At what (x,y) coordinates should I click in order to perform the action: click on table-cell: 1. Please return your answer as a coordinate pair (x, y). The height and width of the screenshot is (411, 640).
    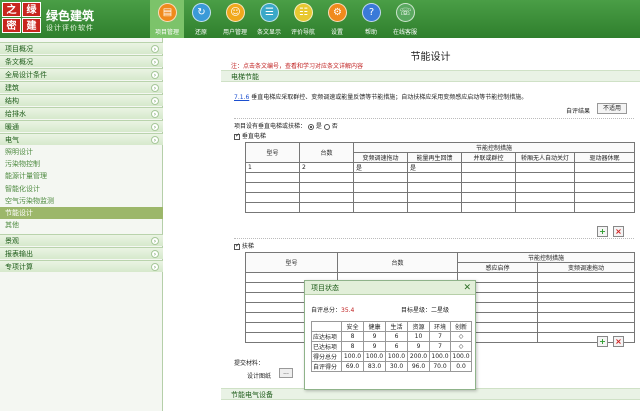
    Looking at the image, I should click on (272, 167).